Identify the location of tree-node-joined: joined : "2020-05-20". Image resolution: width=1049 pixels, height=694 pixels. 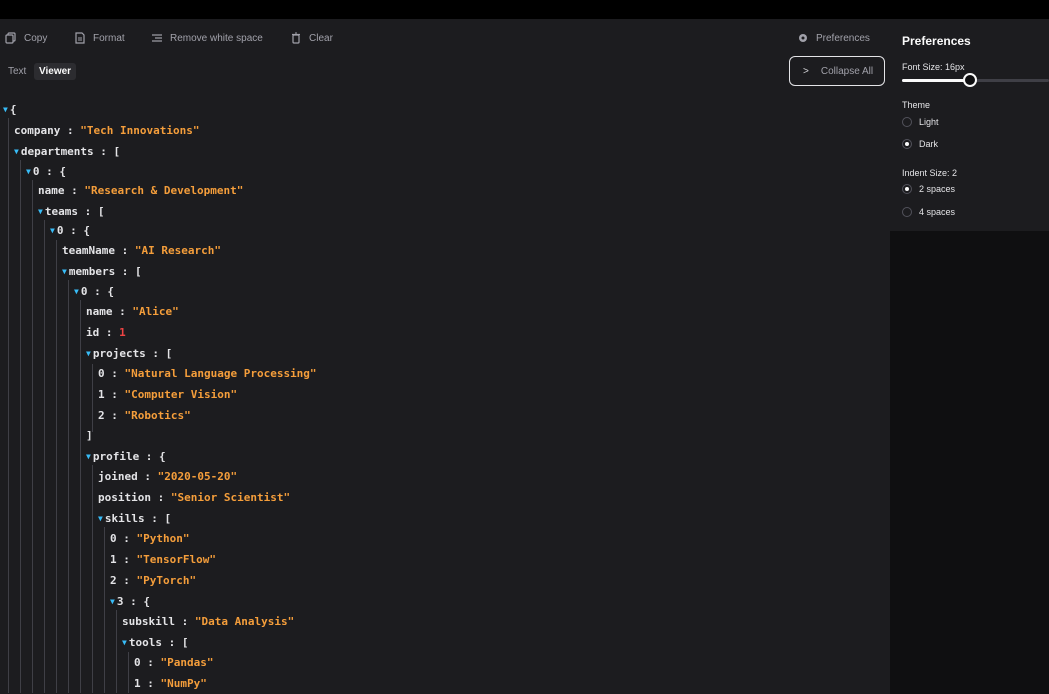
(168, 476).